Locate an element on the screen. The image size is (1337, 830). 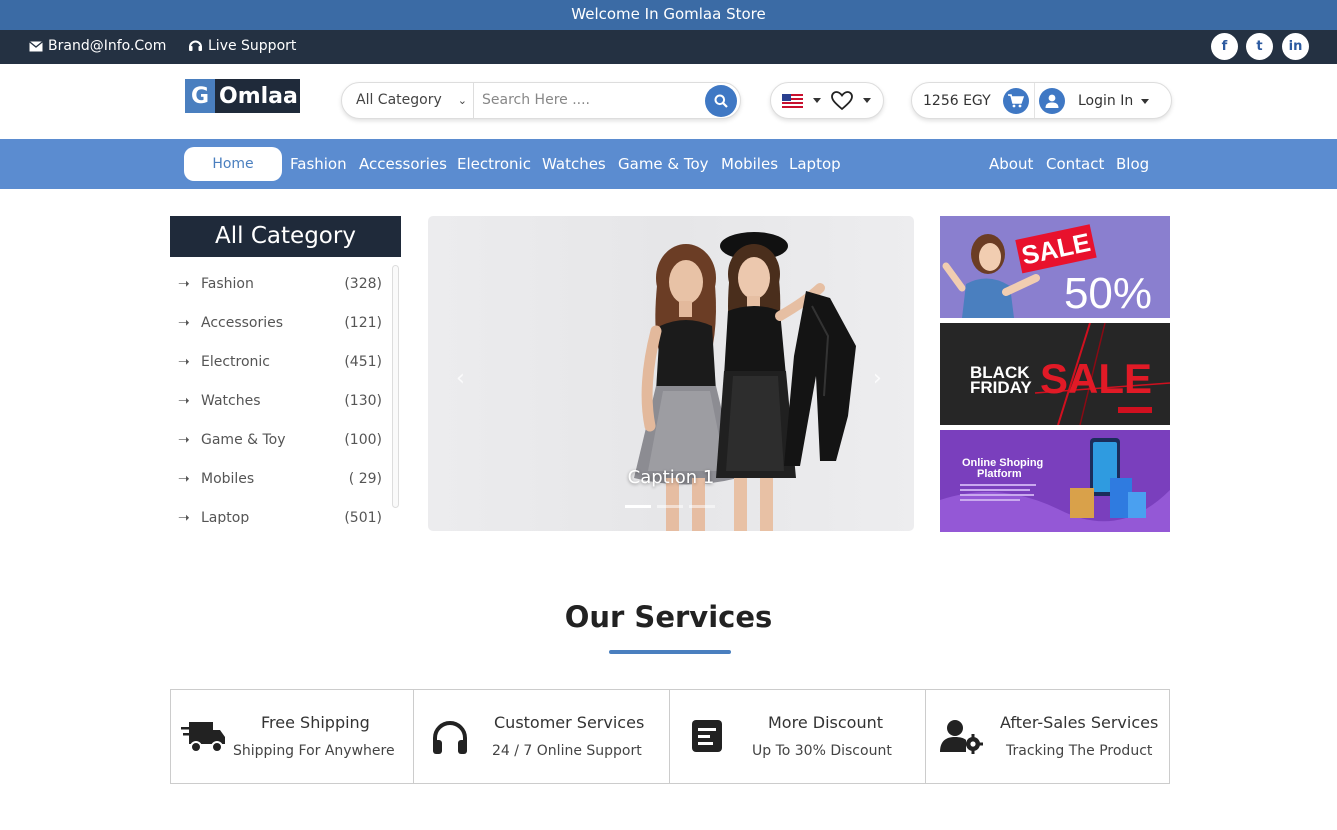
black-friday-sale-text: SALE is located at coordinates (1096, 378).